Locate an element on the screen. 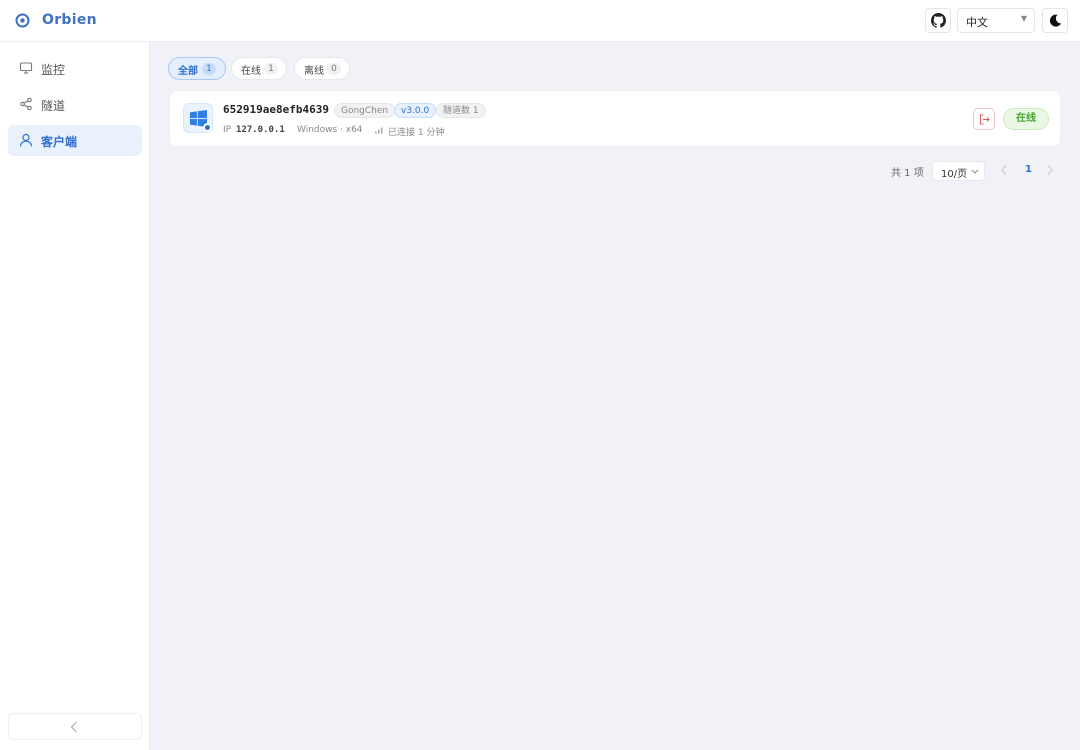 The height and width of the screenshot is (750, 1080). tab-all: 全部 1 is located at coordinates (197, 68).